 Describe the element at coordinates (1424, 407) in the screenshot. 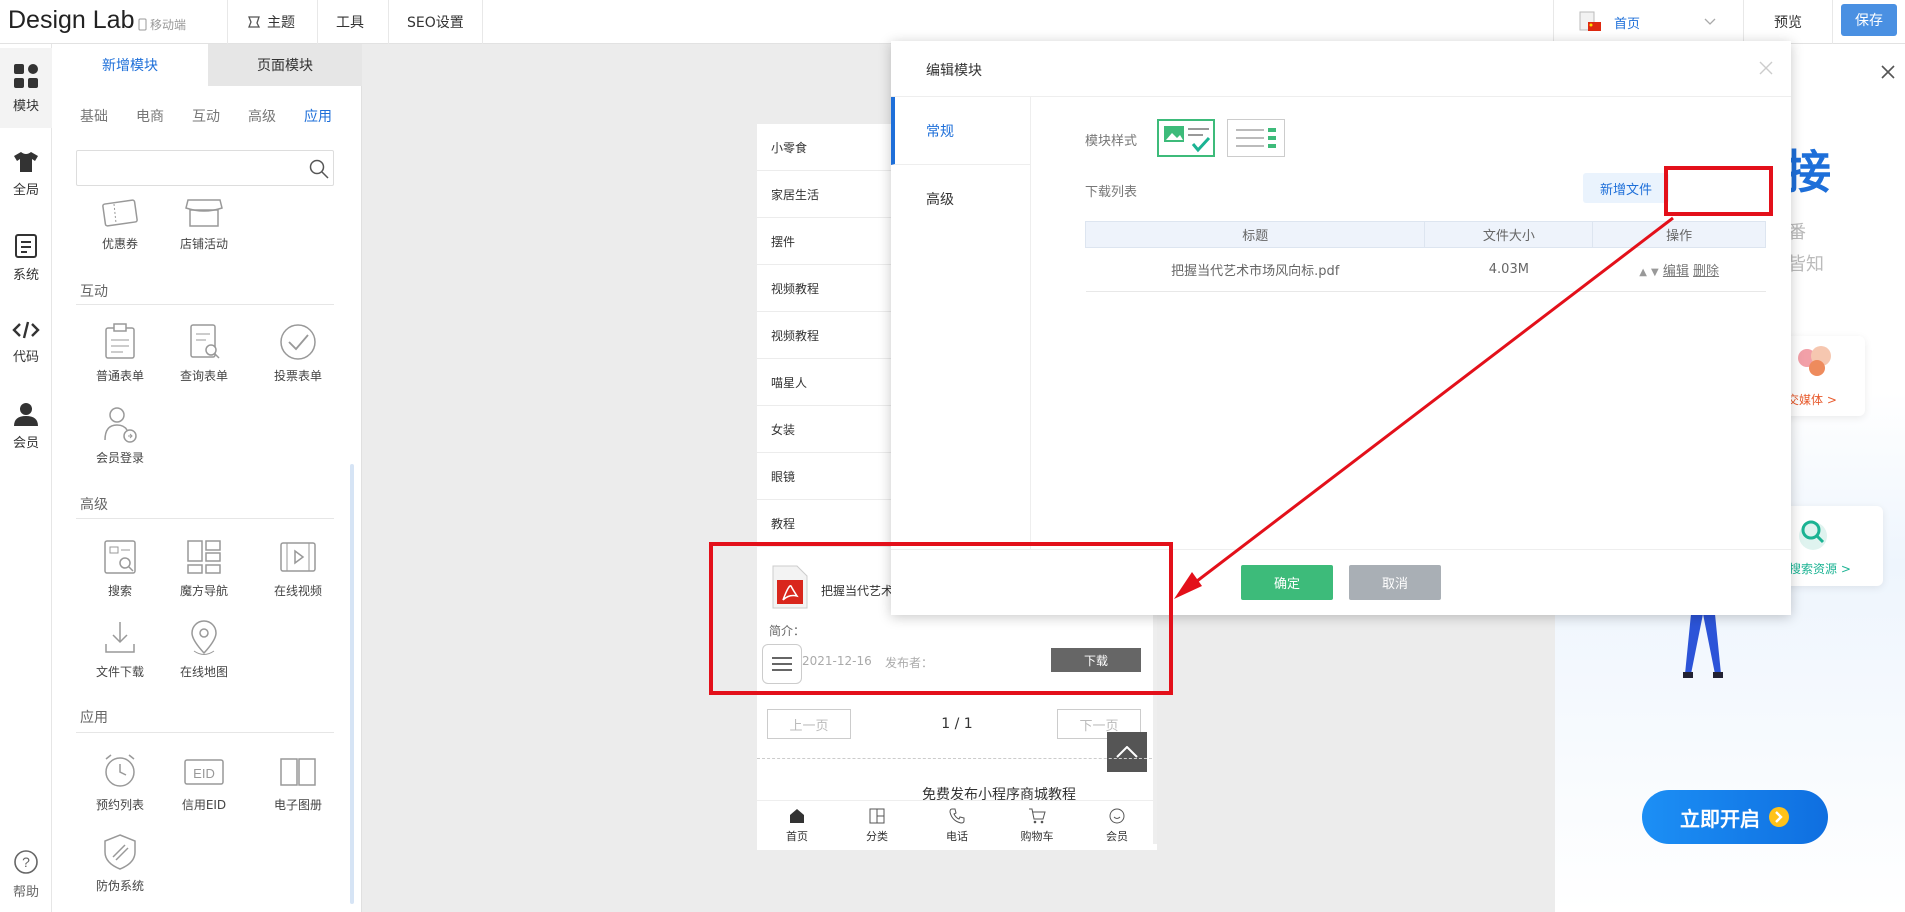

I see `annotation-arrow` at that location.